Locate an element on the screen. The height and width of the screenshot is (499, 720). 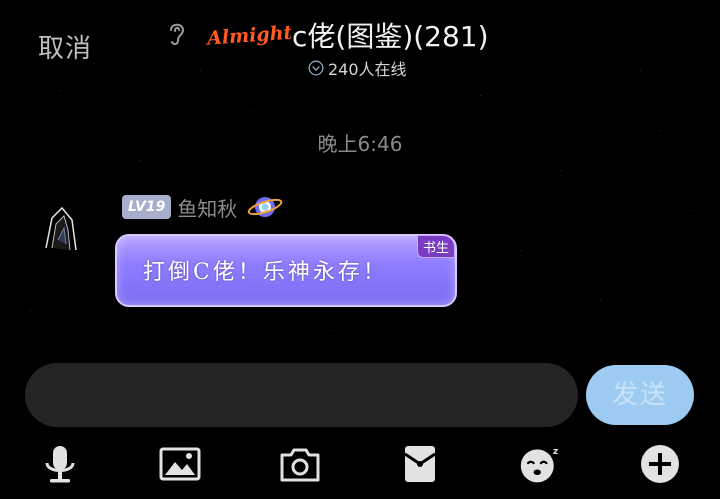
group-title: c佬(图鉴)(281) is located at coordinates (390, 36).